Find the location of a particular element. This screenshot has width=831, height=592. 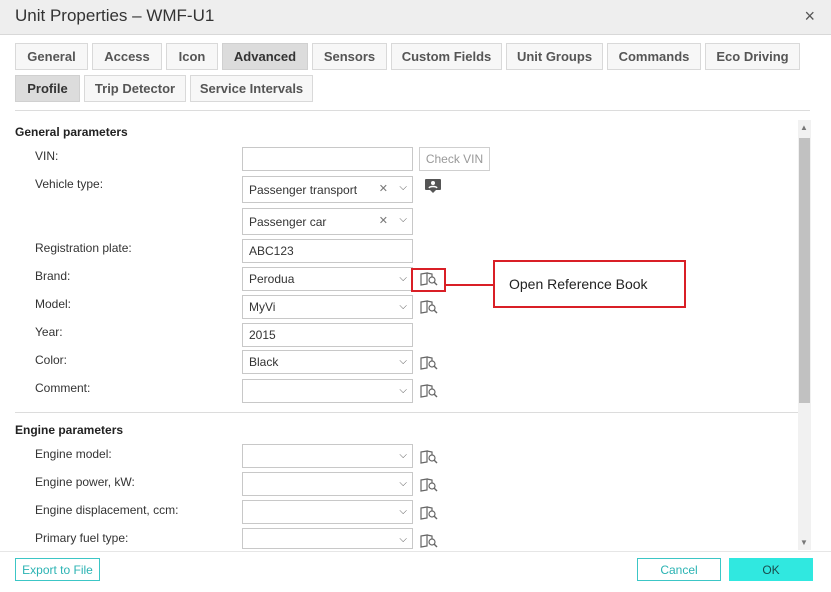

year-label: Year: is located at coordinates (49, 332).